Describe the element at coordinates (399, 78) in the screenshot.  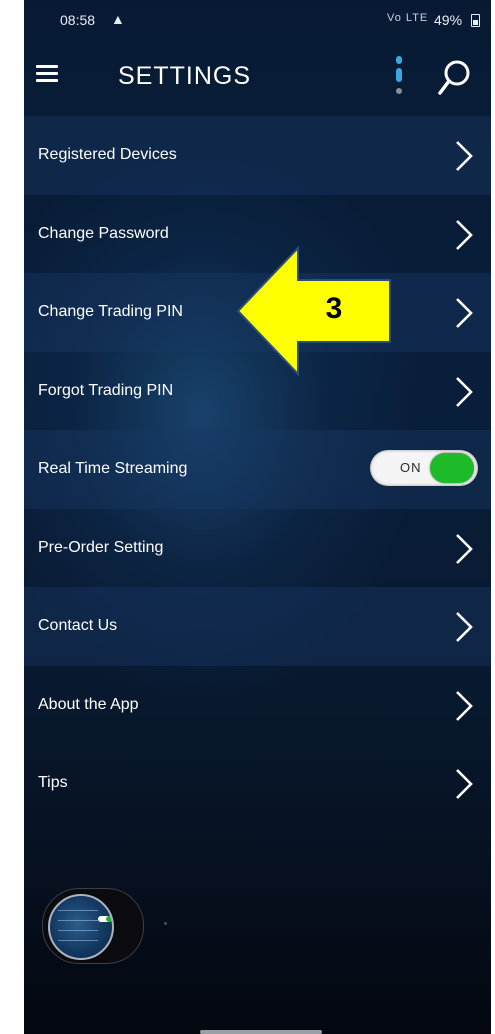
I see `more-options-icon` at that location.